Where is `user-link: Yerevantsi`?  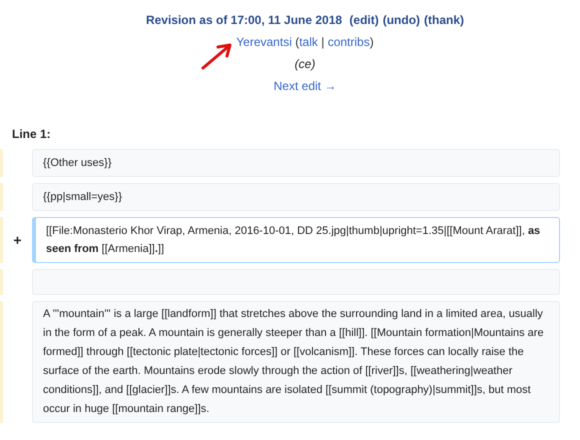 user-link: Yerevantsi is located at coordinates (264, 42).